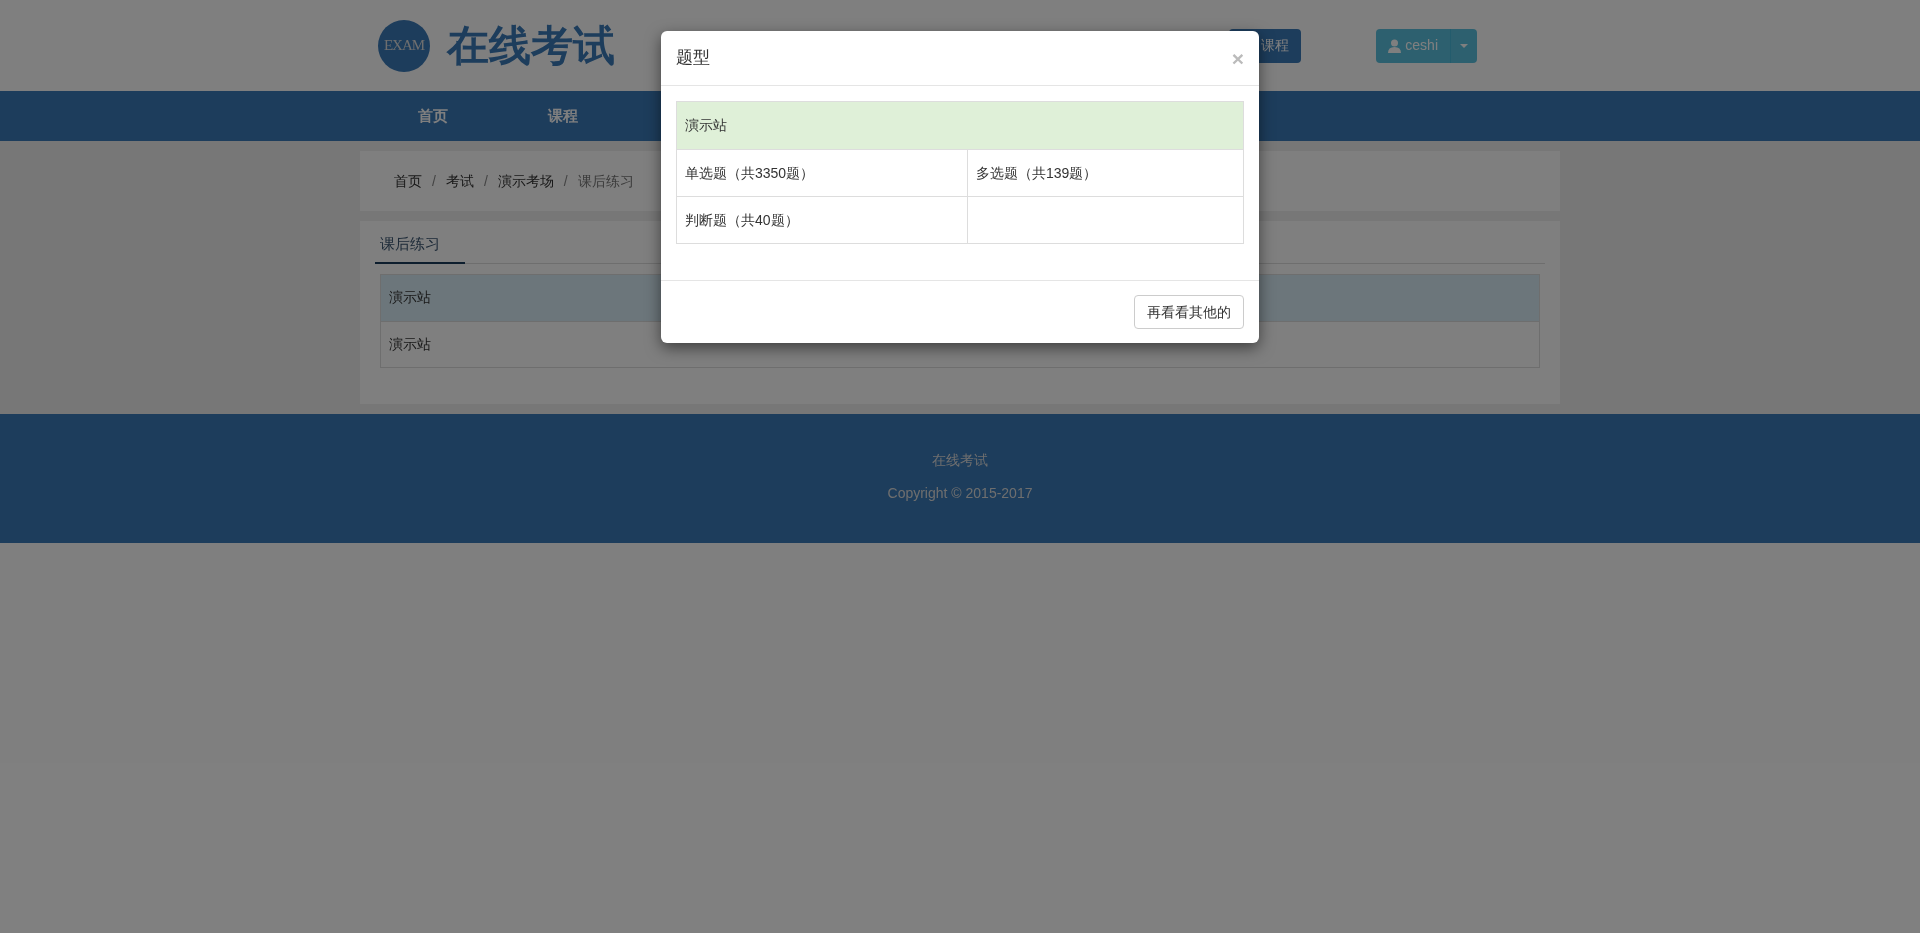 This screenshot has width=1920, height=933. Describe the element at coordinates (525, 181) in the screenshot. I see `breadcrumb-link: 演示考场` at that location.